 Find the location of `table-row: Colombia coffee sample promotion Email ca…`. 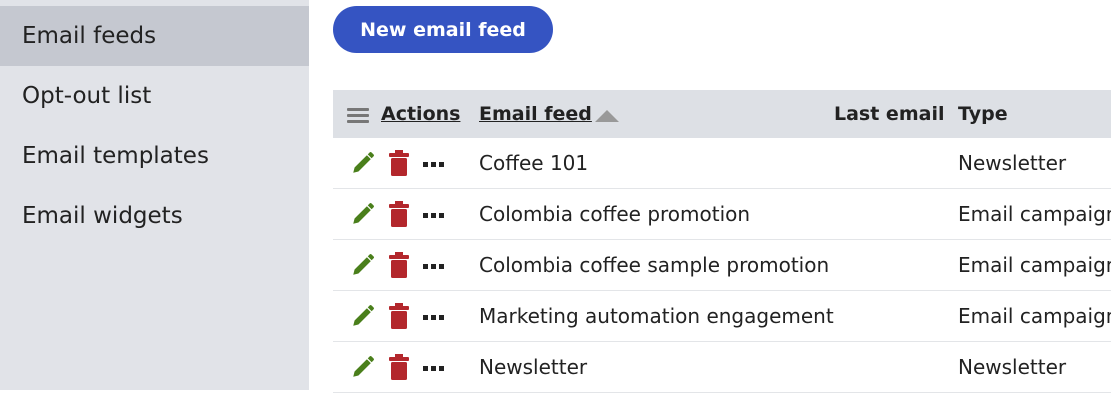

table-row: Colombia coffee sample promotion Email ca… is located at coordinates (722, 265).